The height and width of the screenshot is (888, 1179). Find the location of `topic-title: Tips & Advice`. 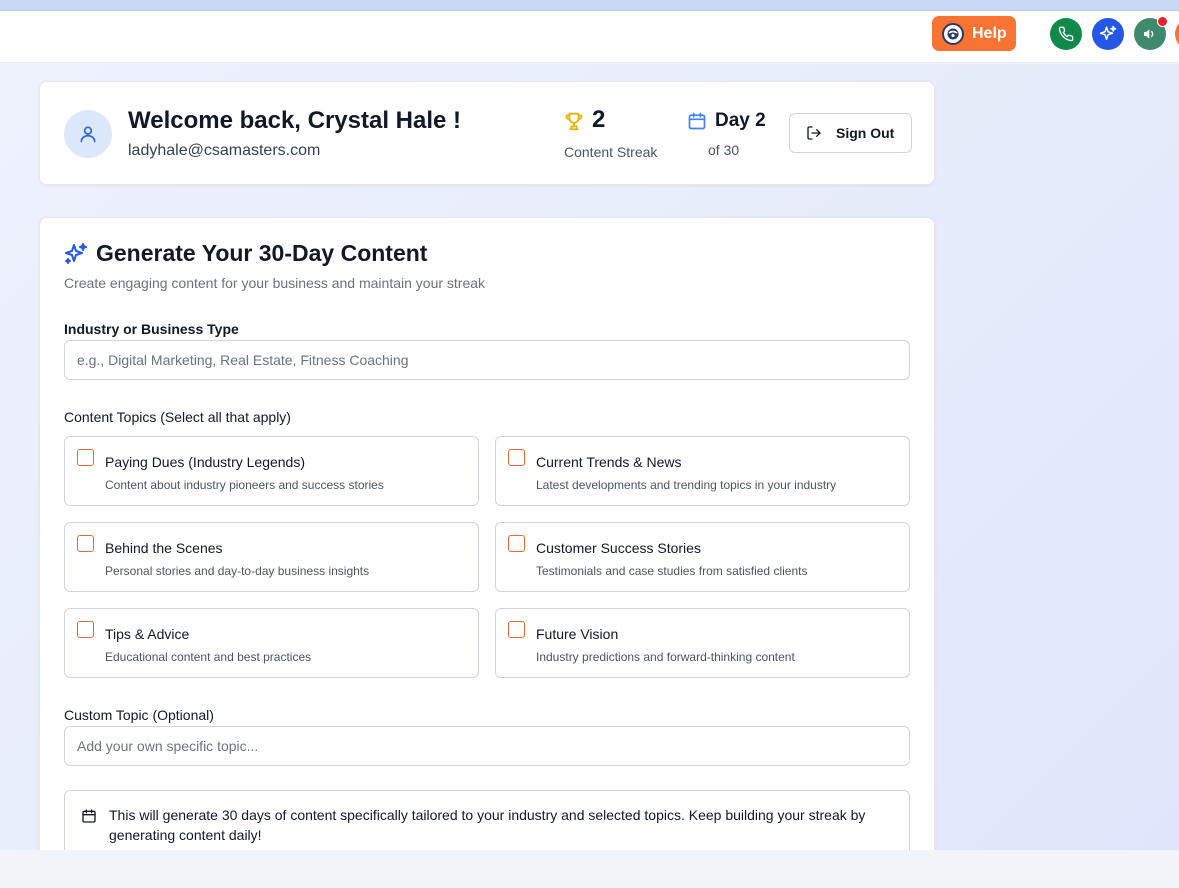

topic-title: Tips & Advice is located at coordinates (147, 634).